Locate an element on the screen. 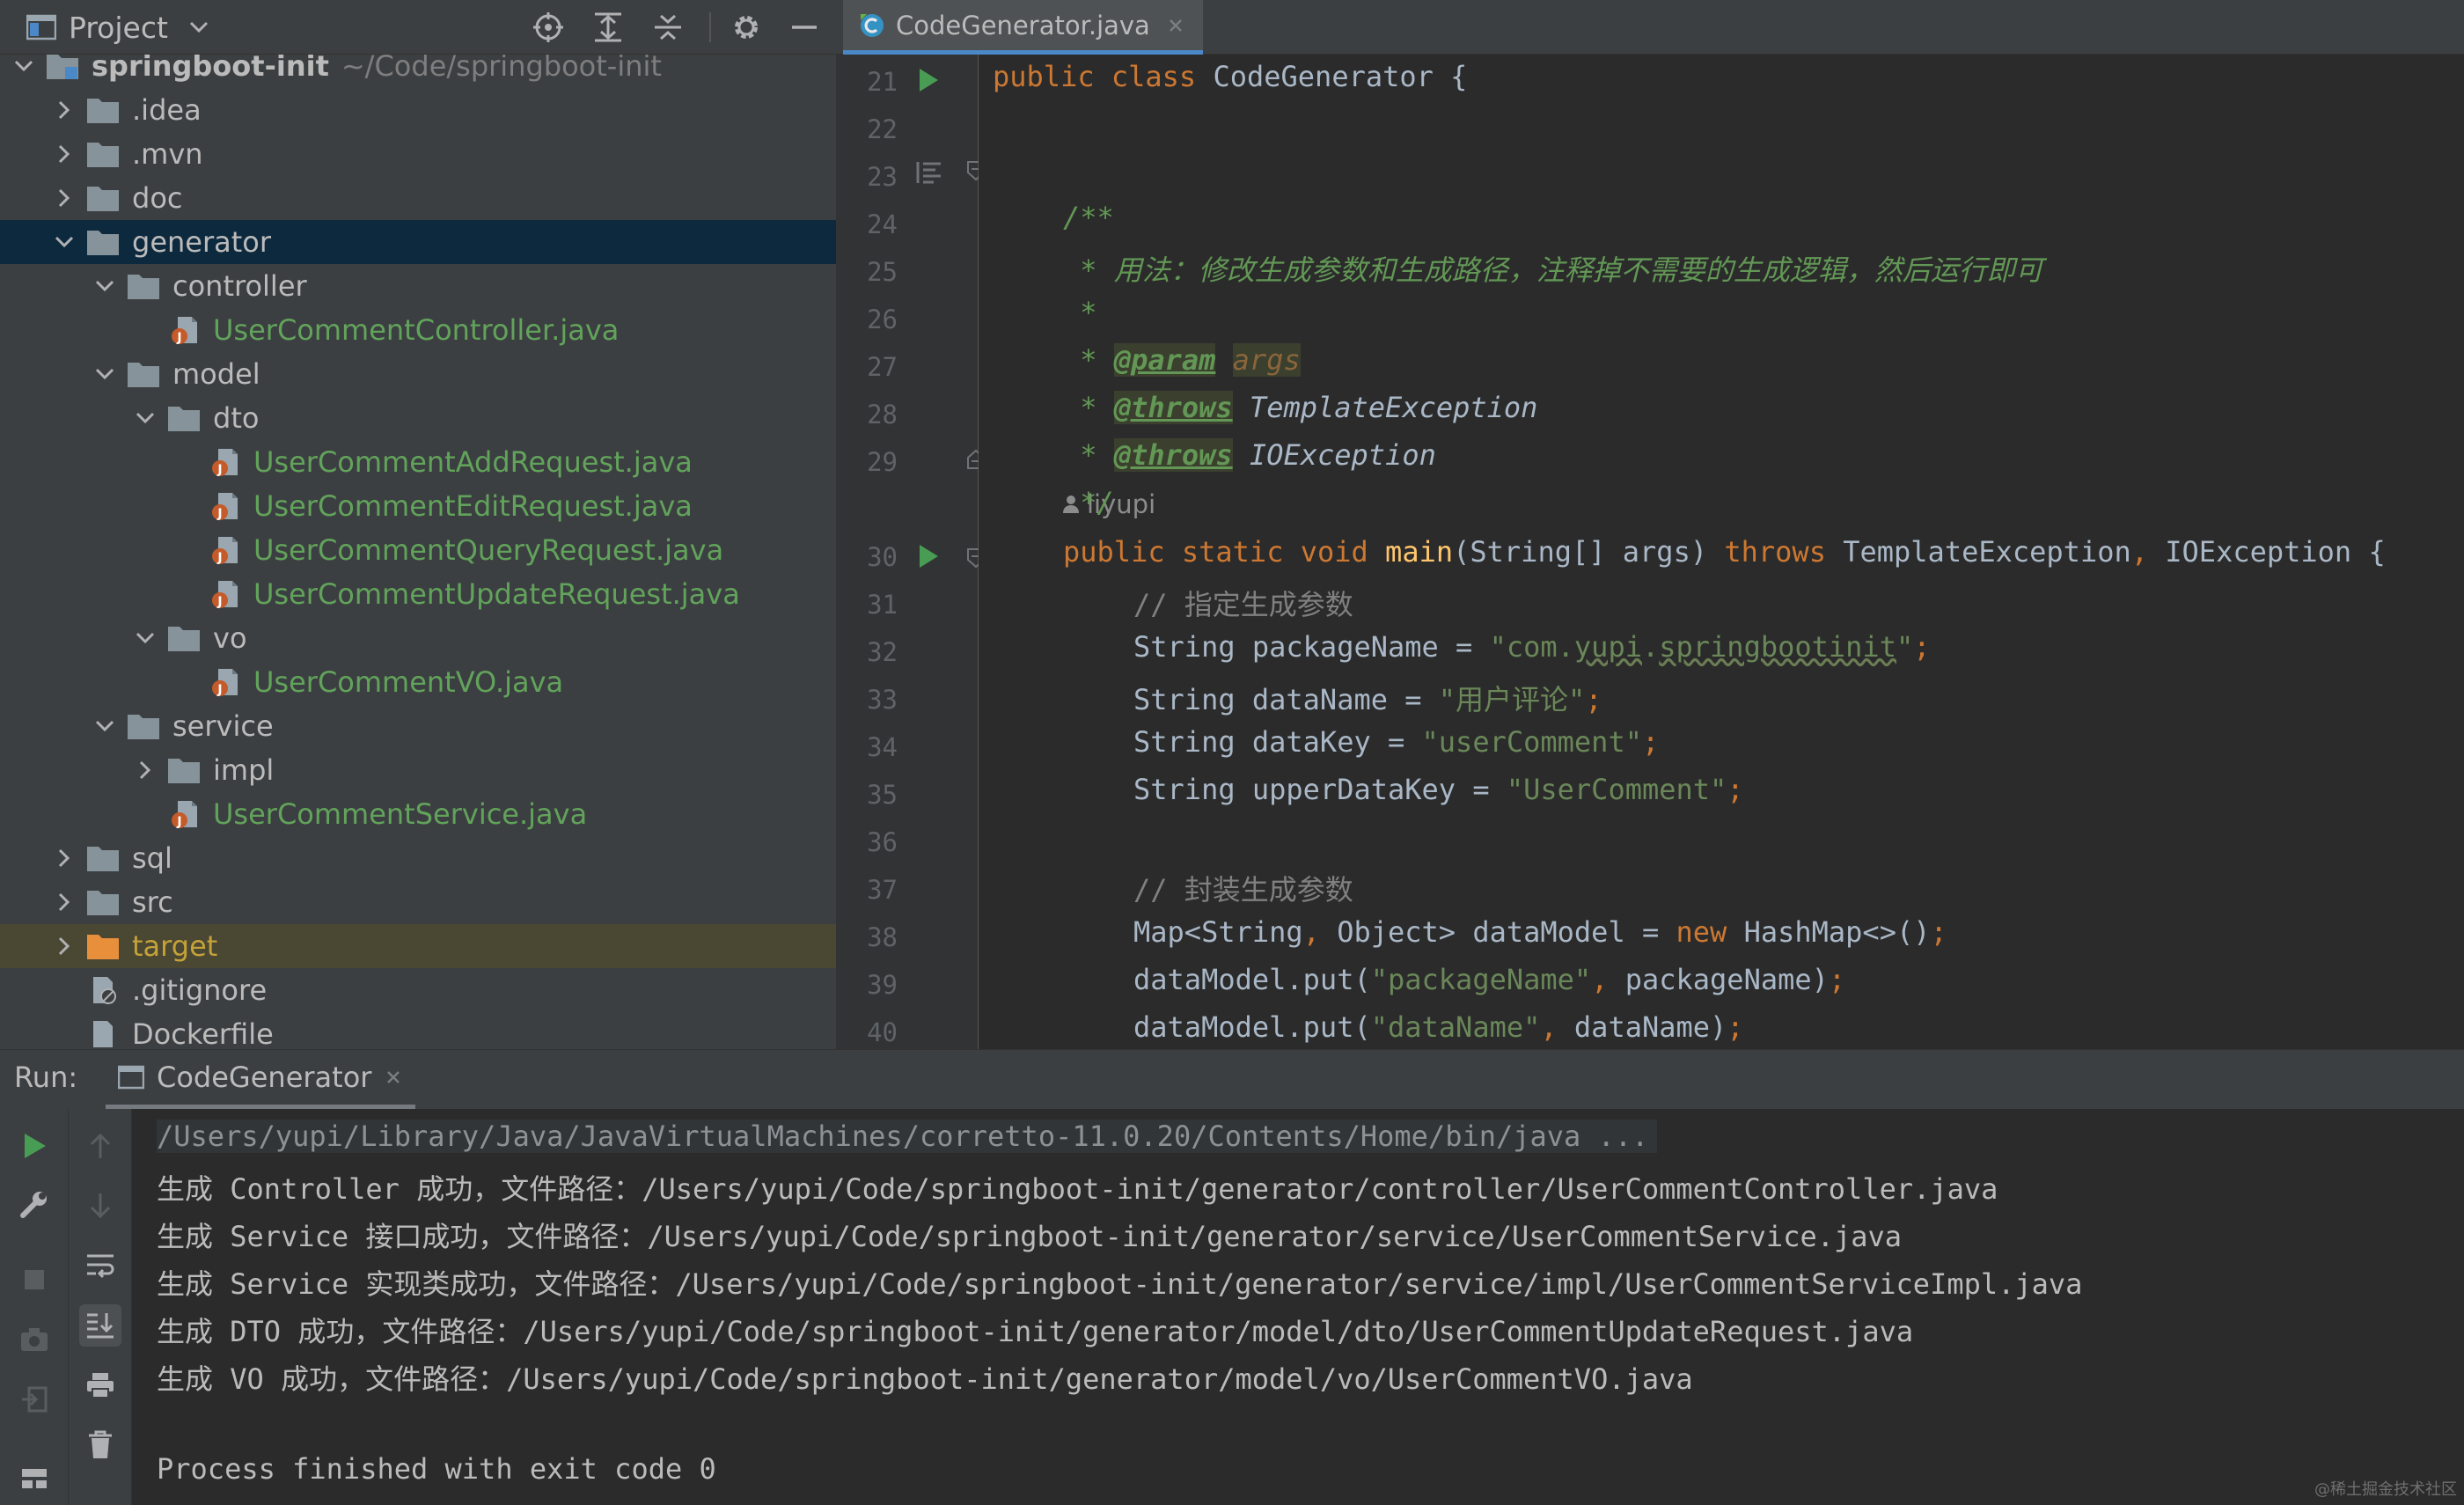 This screenshot has width=2464, height=1505. expand-all-button is located at coordinates (608, 27).